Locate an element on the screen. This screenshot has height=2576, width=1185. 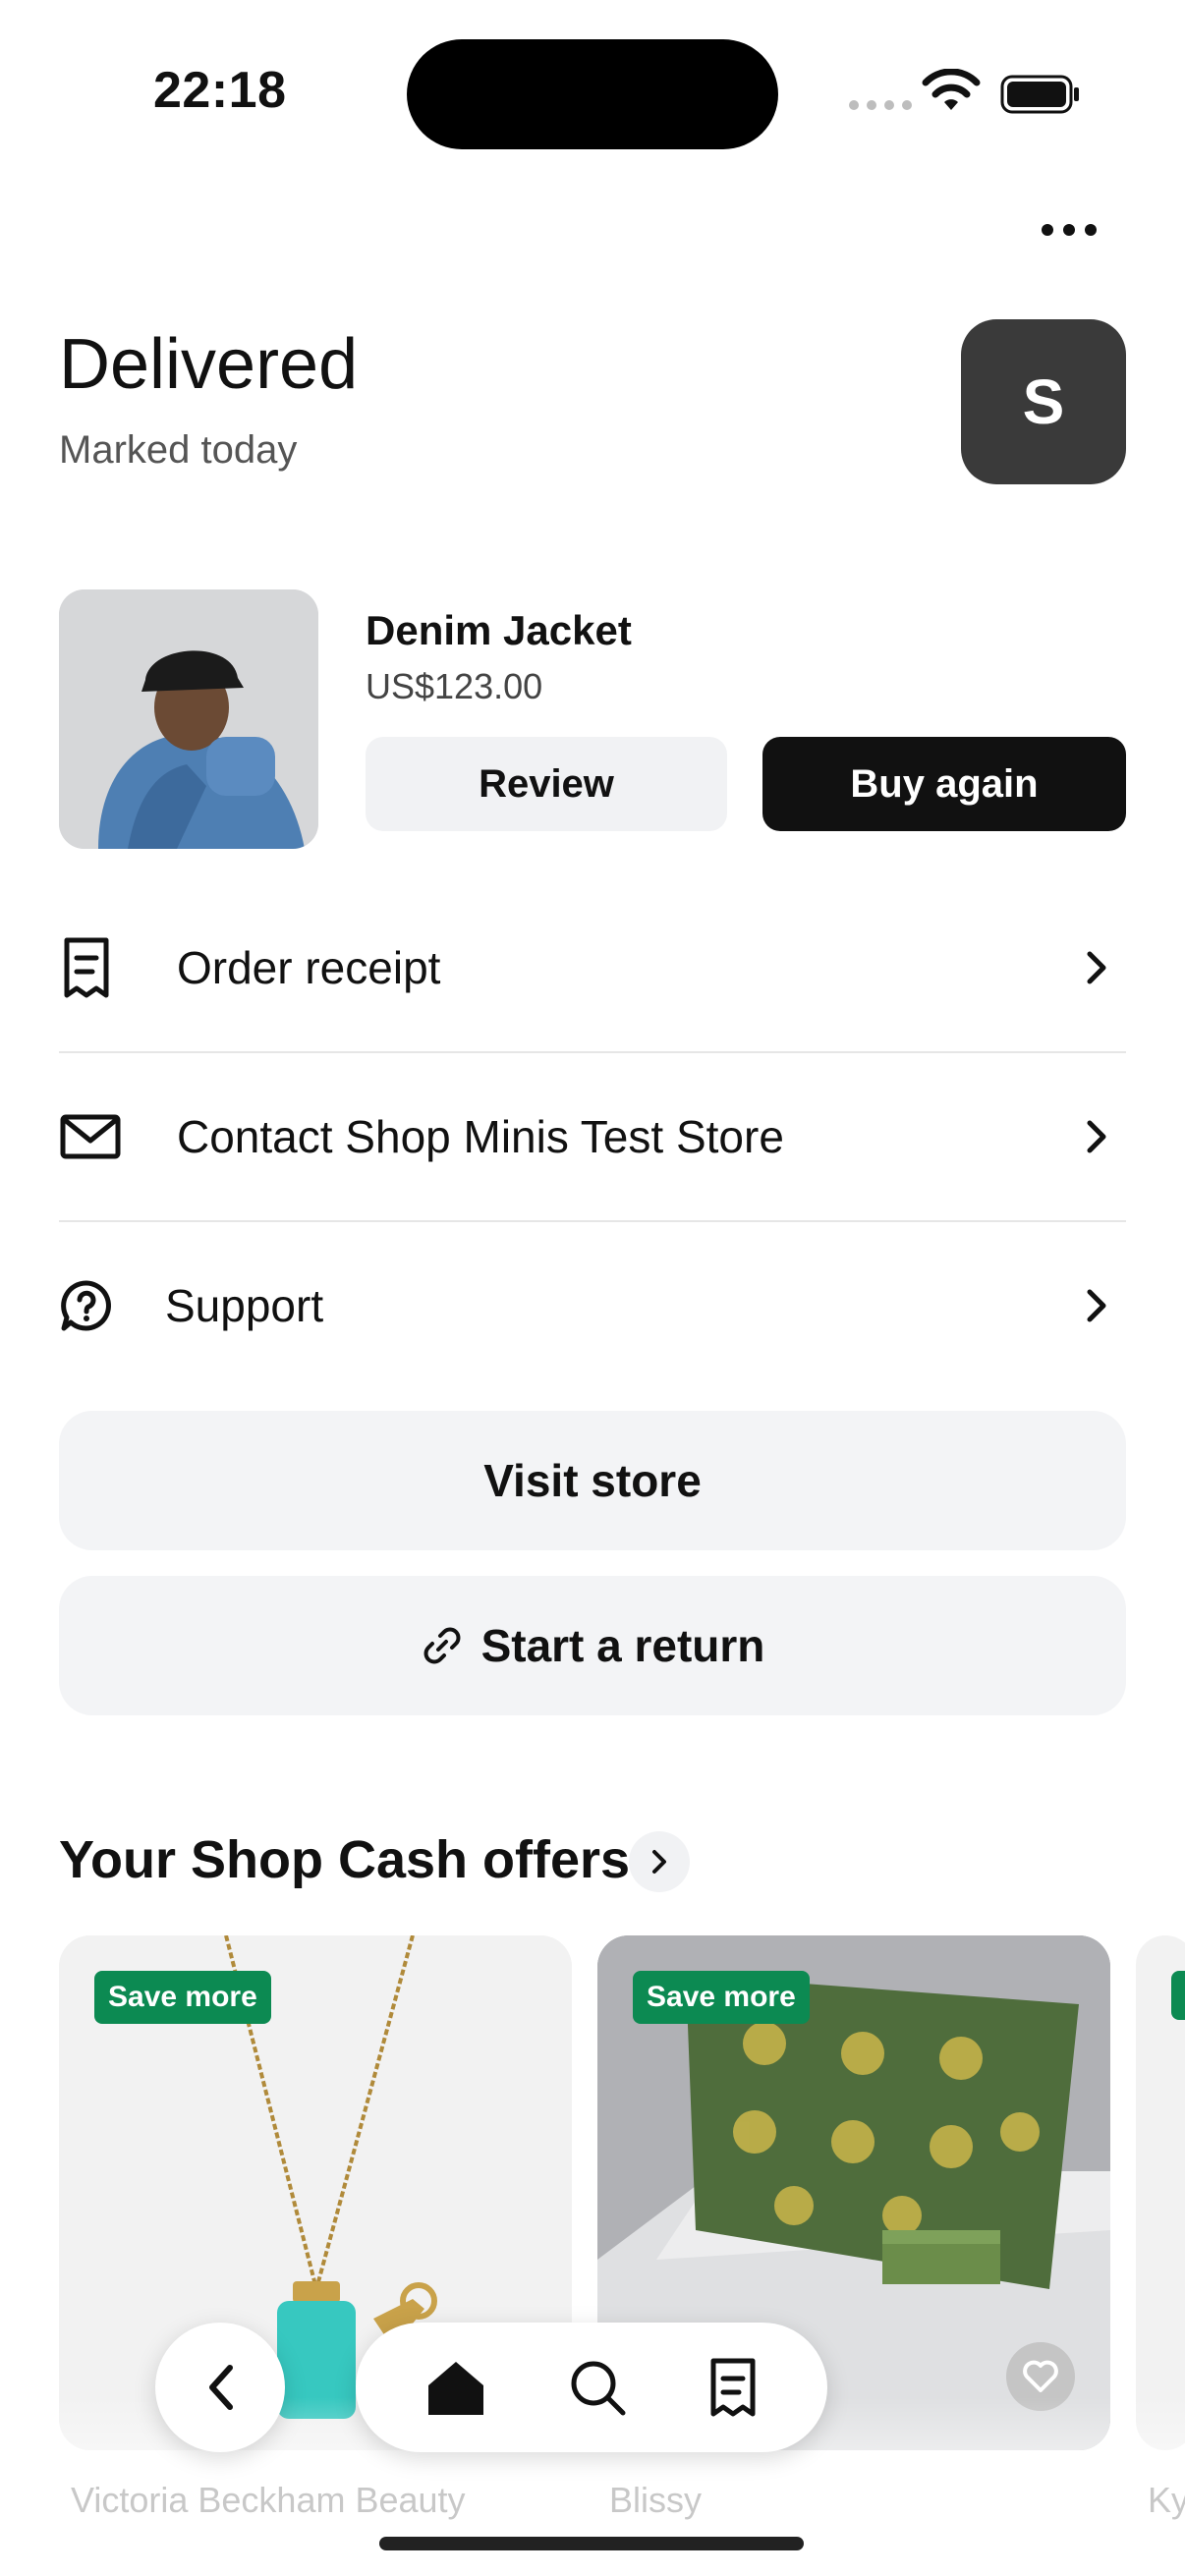
cellular-signal-icon is located at coordinates (881, 105).